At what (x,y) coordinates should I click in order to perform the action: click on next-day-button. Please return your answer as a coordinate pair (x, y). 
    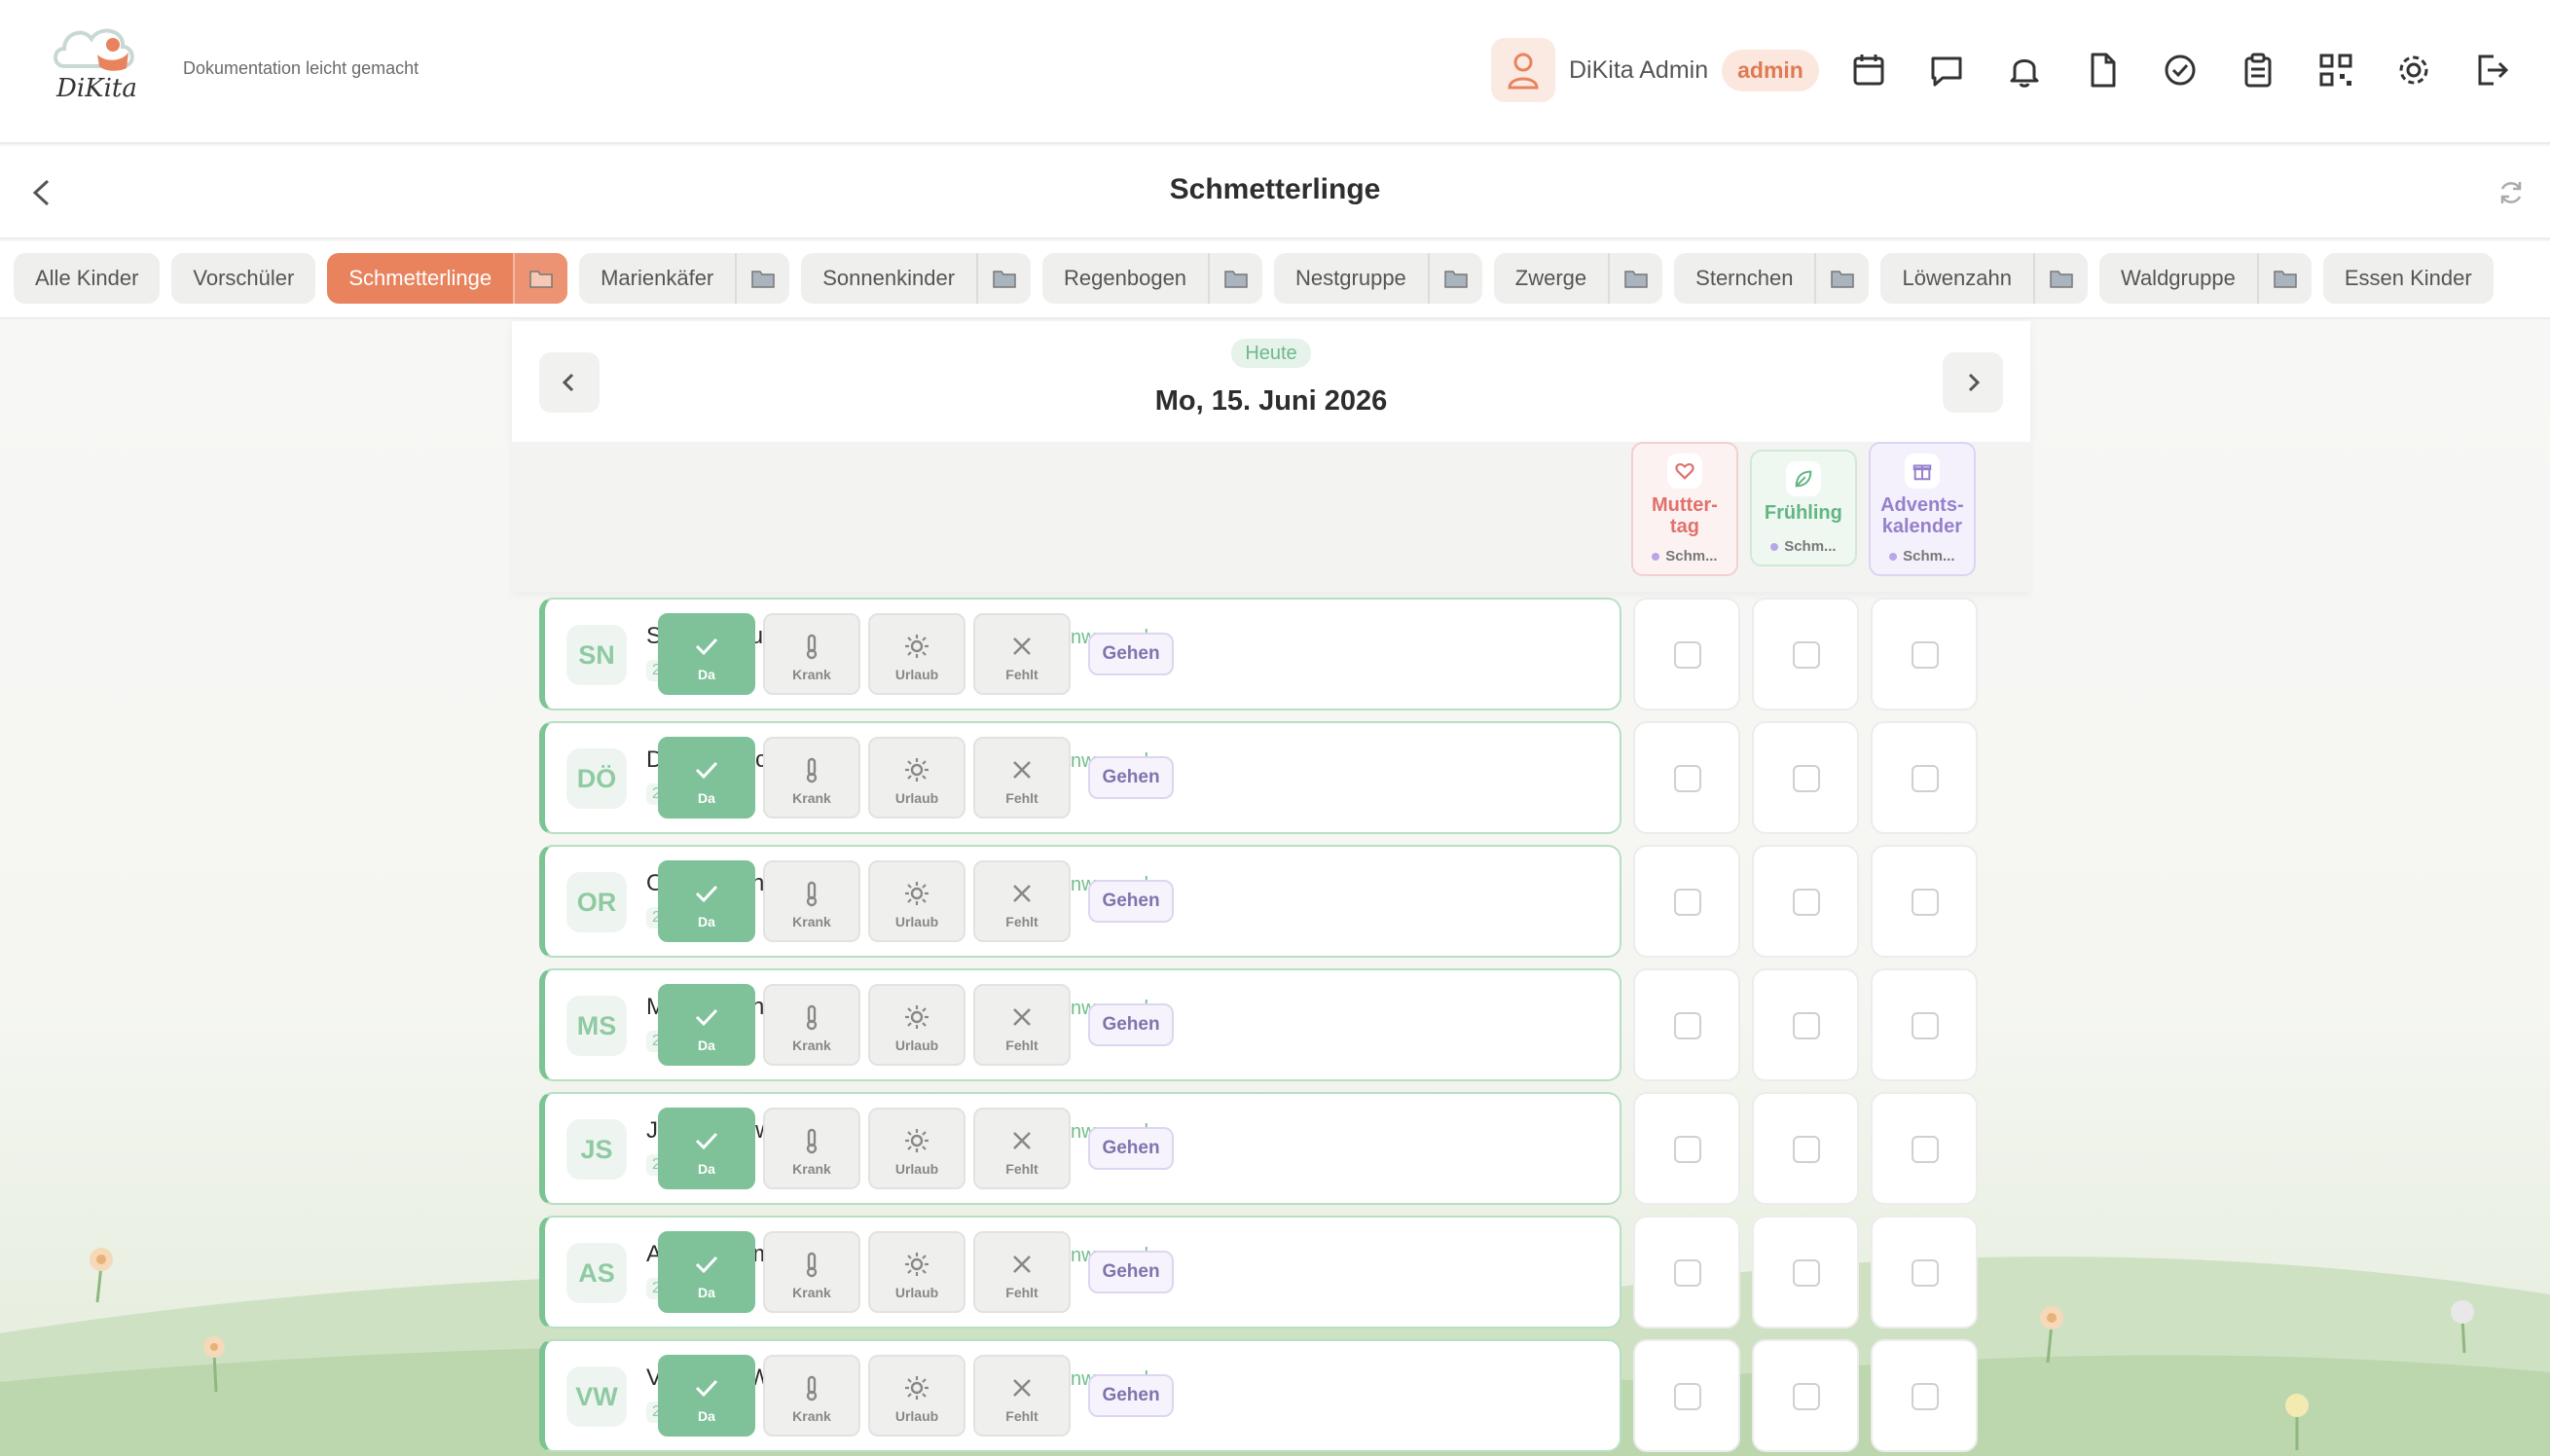
    Looking at the image, I should click on (1973, 382).